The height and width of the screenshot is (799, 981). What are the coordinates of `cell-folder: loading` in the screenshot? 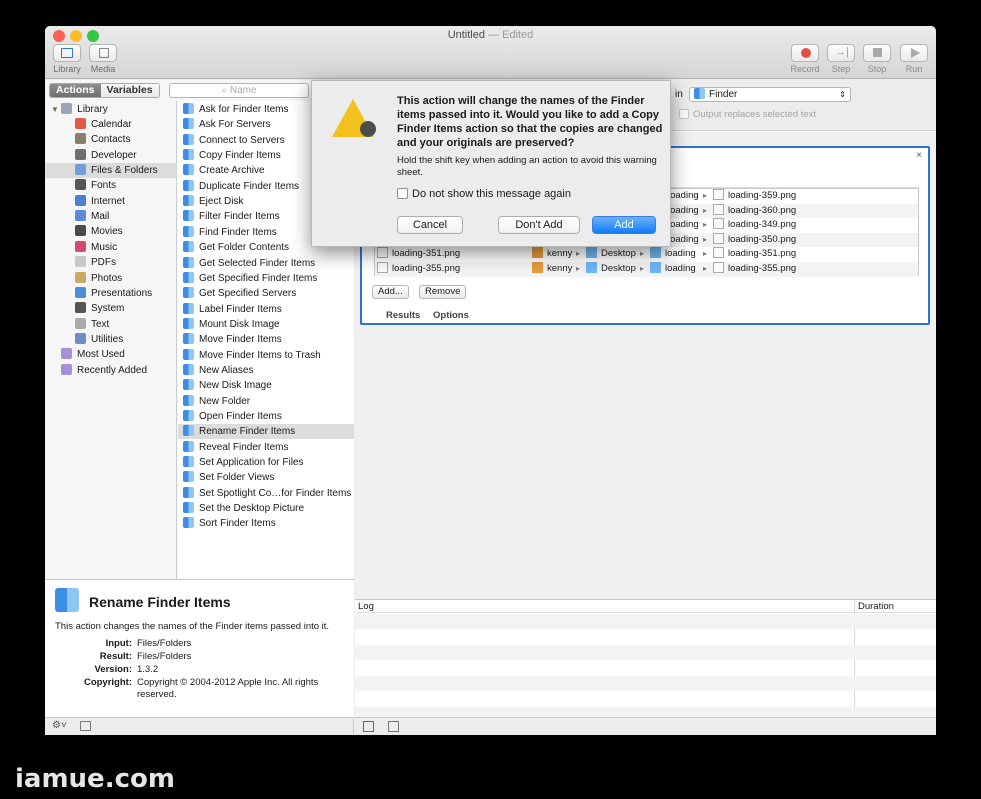 It's located at (683, 196).